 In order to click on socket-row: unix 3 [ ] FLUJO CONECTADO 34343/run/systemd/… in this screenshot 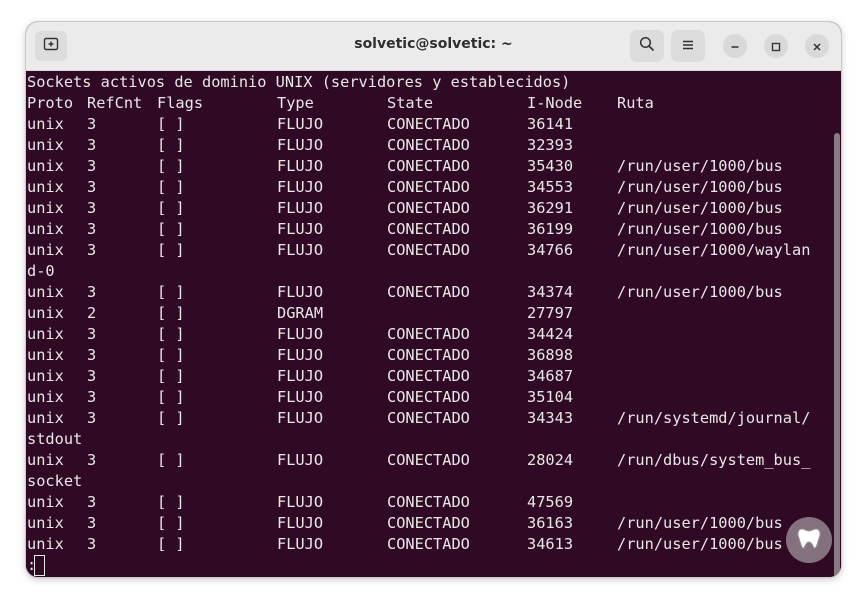, I will do `click(433, 418)`.